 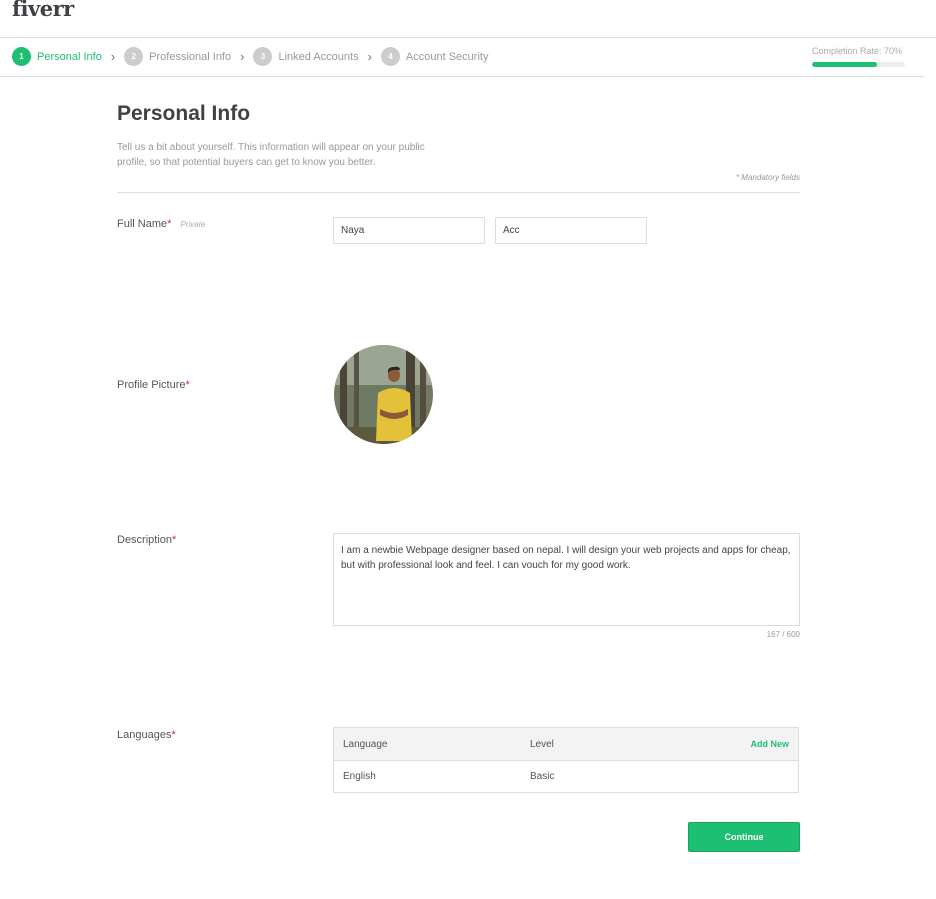 What do you see at coordinates (193, 224) in the screenshot?
I see `private-tag: Private` at bounding box center [193, 224].